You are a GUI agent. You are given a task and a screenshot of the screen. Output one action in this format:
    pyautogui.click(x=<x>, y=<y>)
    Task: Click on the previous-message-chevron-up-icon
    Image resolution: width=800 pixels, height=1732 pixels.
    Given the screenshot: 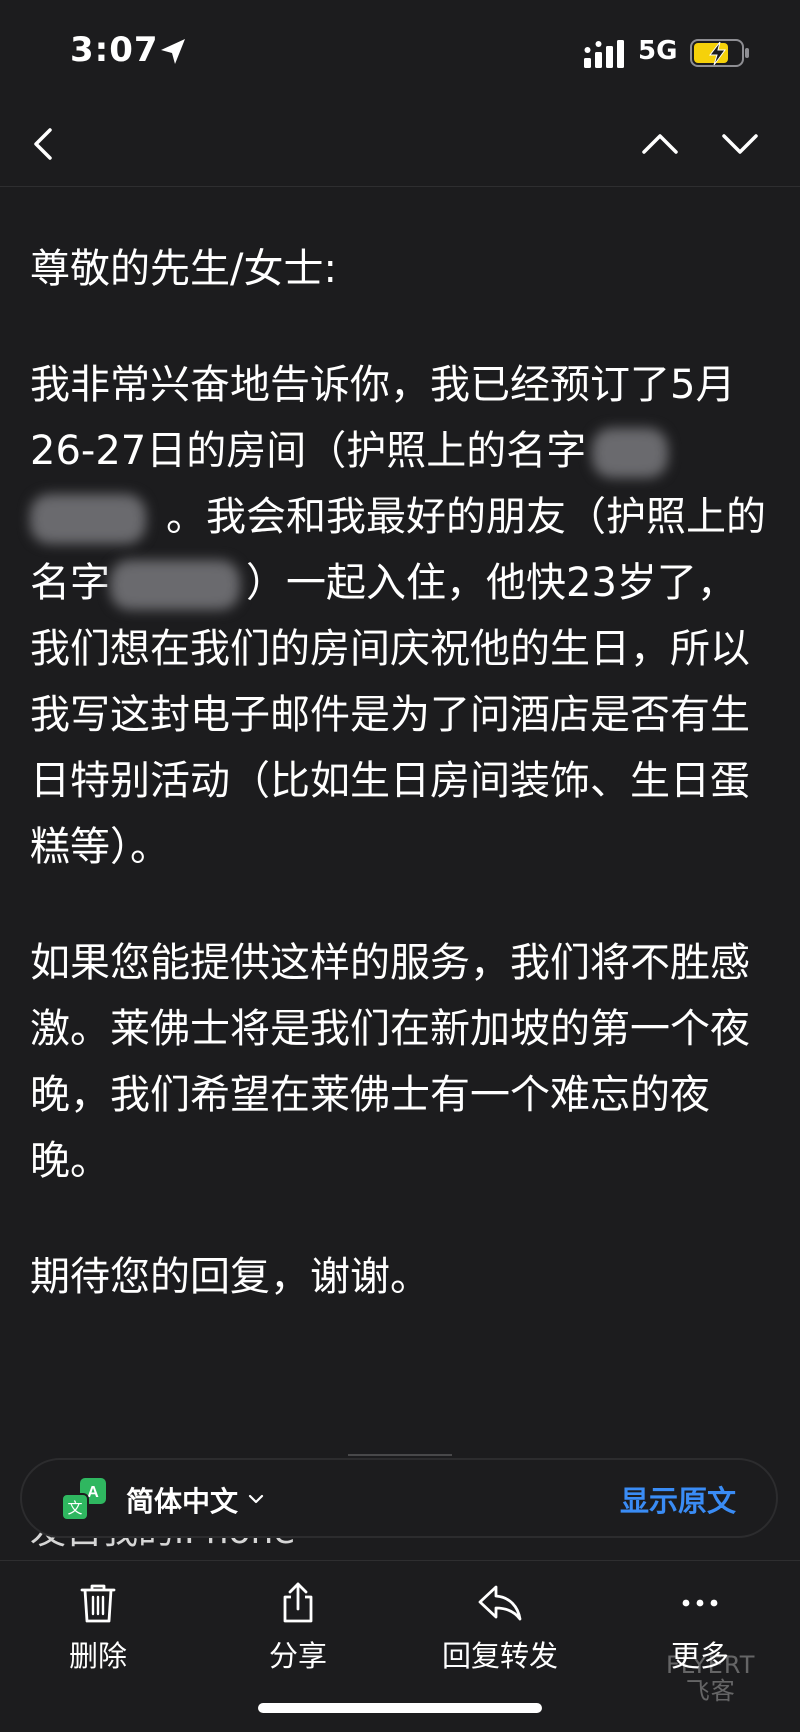 What is the action you would take?
    pyautogui.click(x=660, y=144)
    